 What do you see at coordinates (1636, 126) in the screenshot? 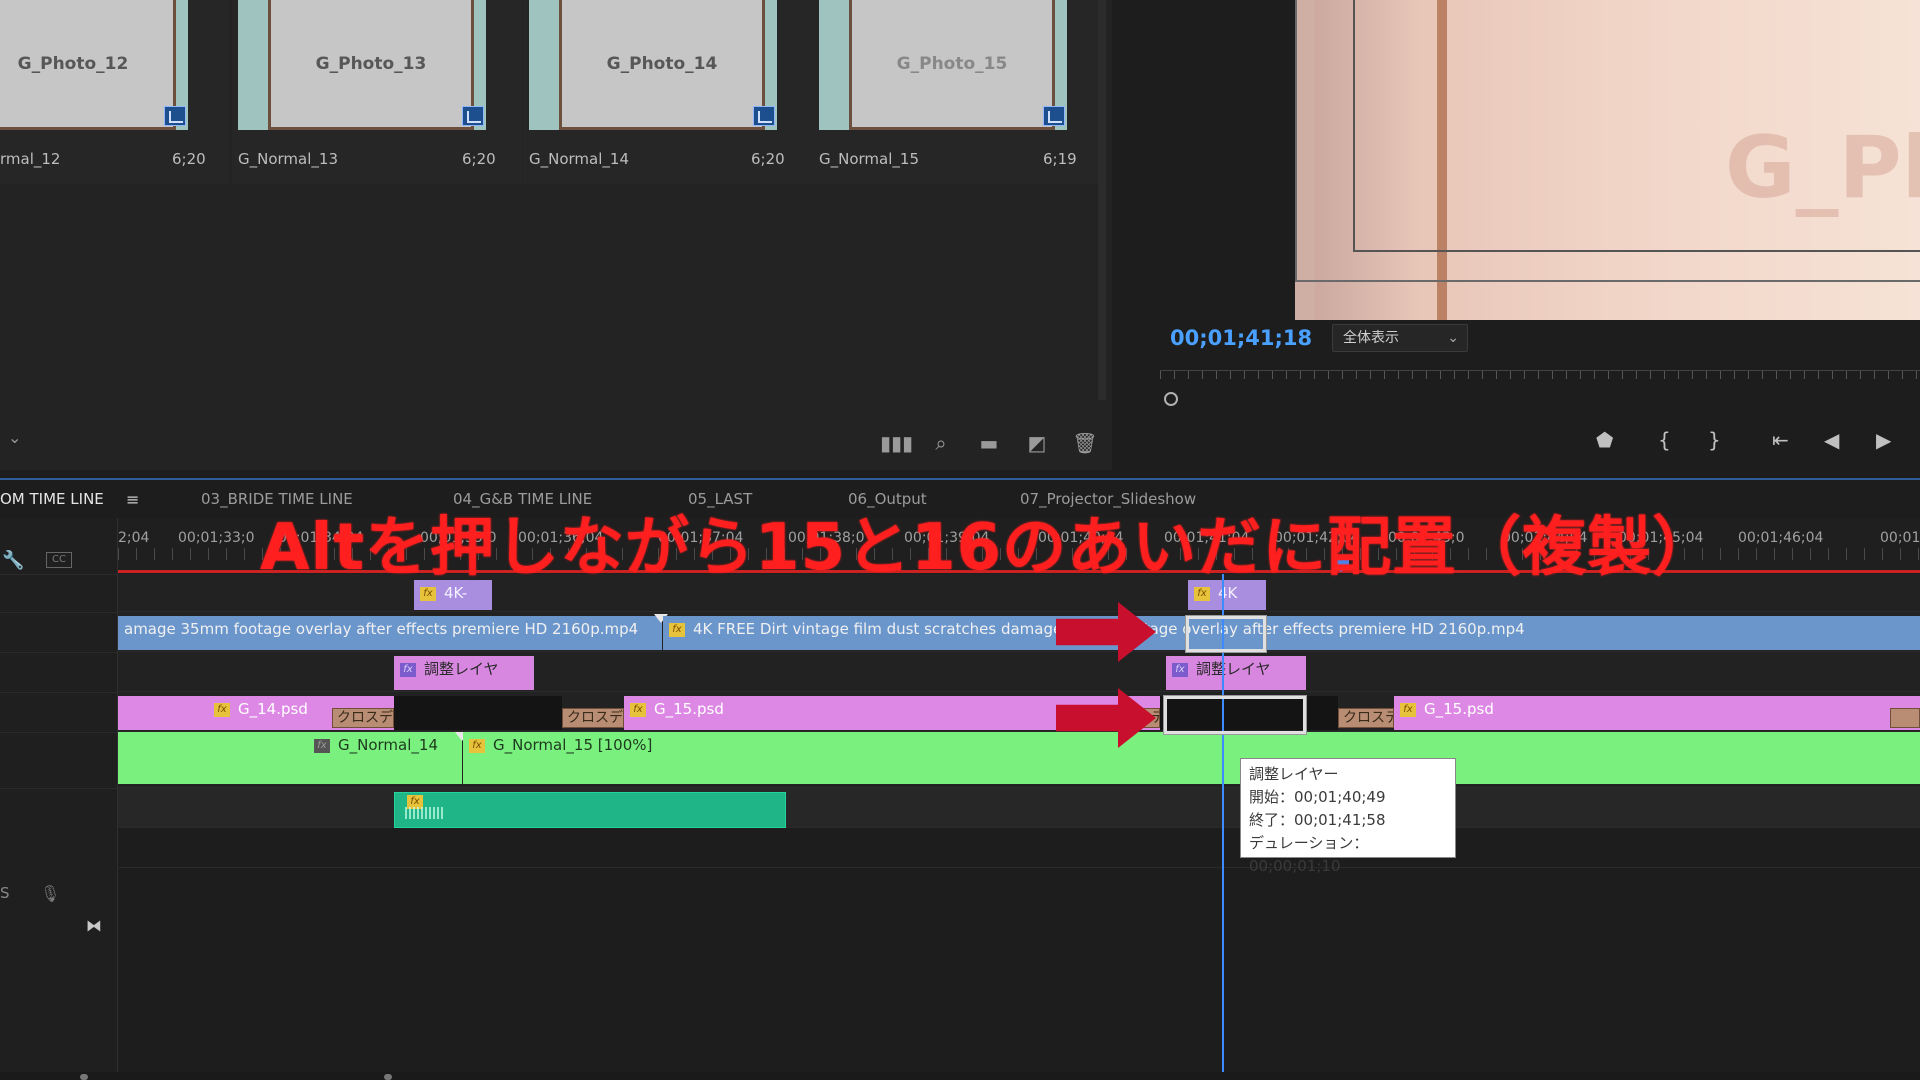
I see `safe-margin-title` at bounding box center [1636, 126].